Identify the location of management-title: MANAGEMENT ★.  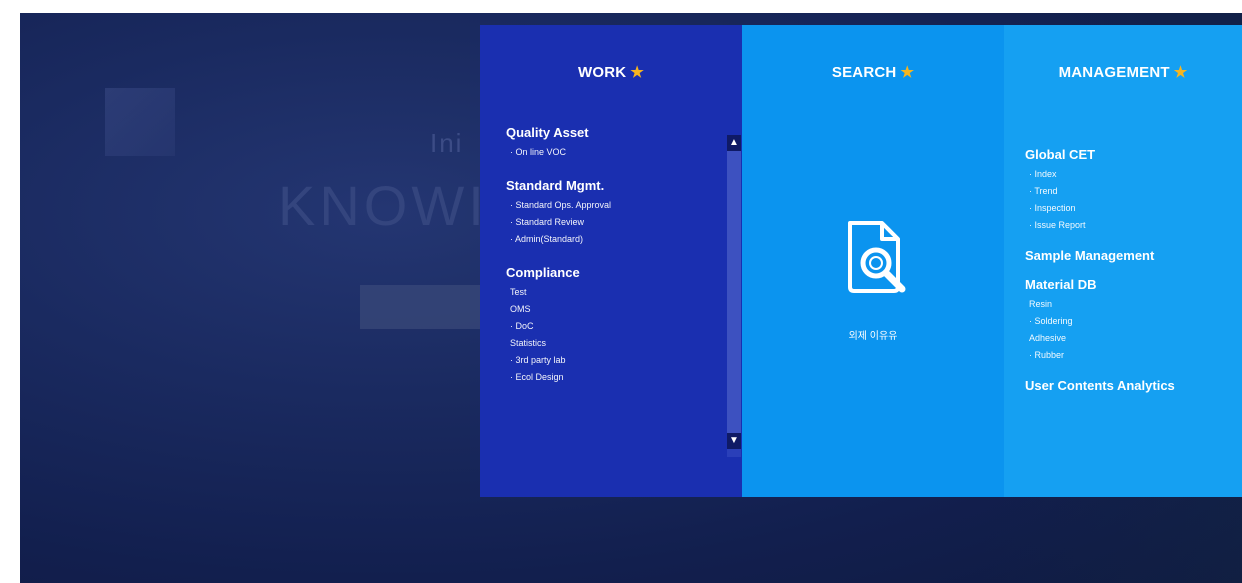
(1123, 72).